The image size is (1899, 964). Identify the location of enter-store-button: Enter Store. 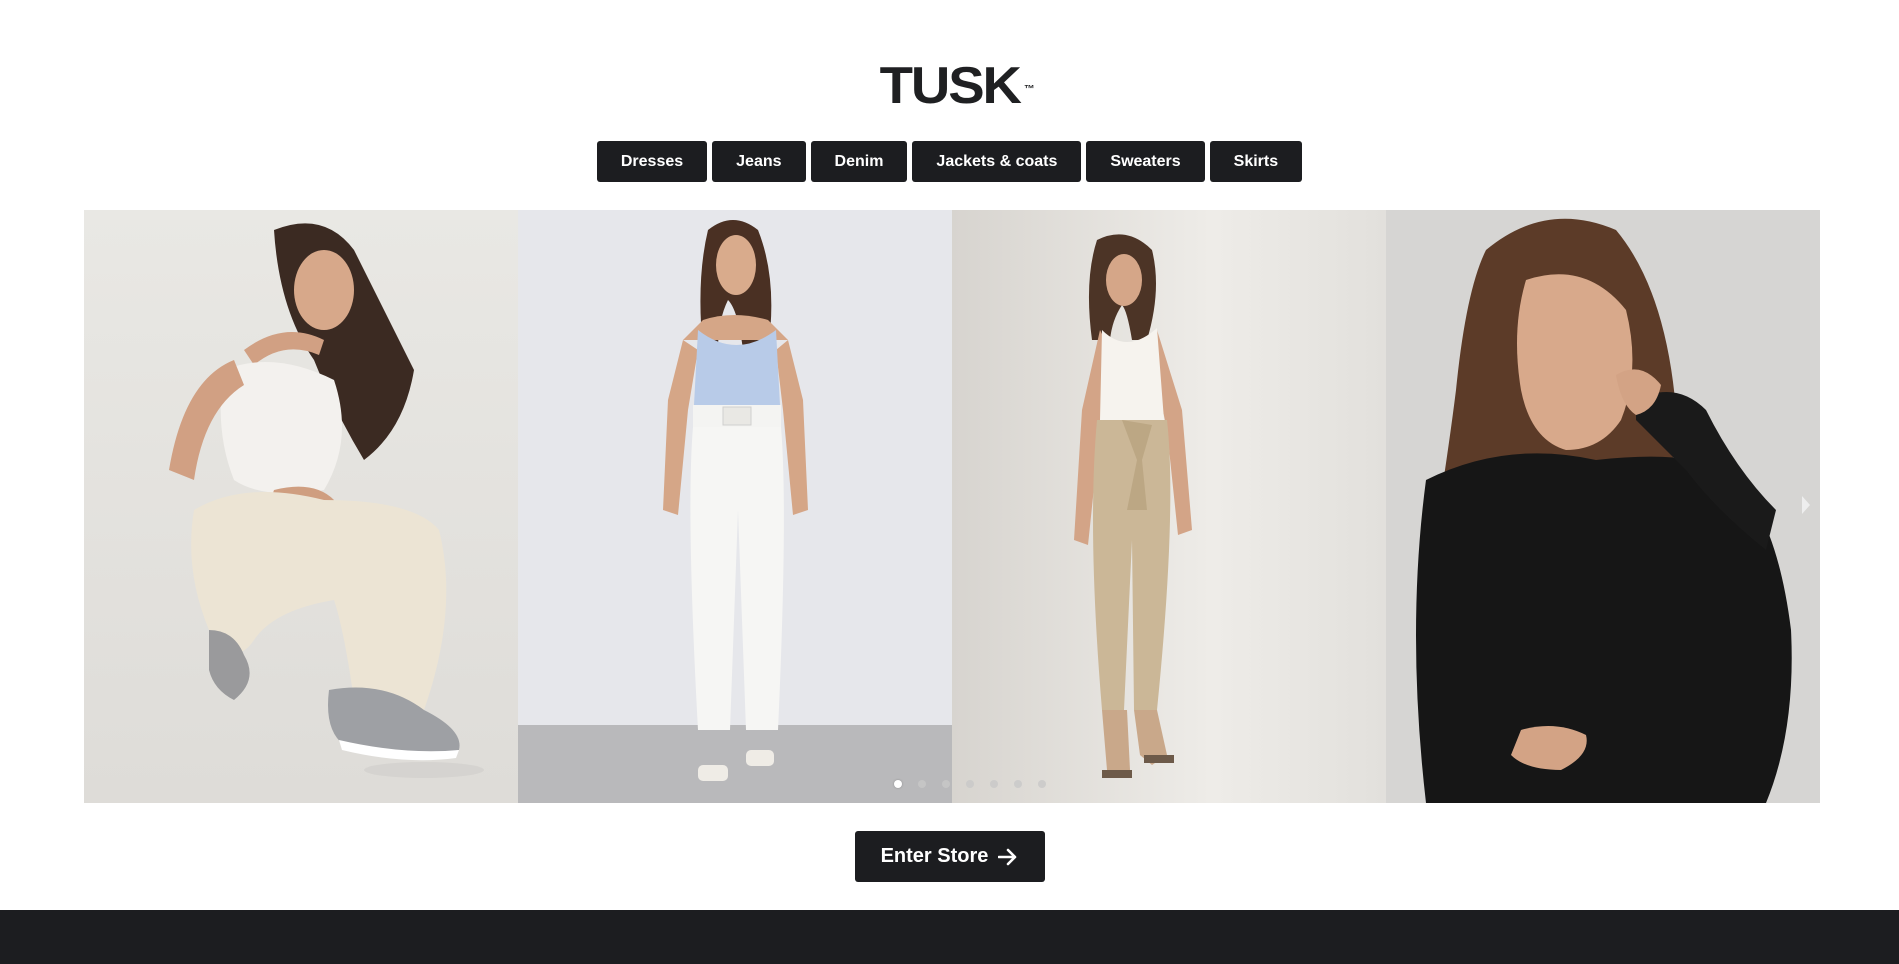
(949, 856).